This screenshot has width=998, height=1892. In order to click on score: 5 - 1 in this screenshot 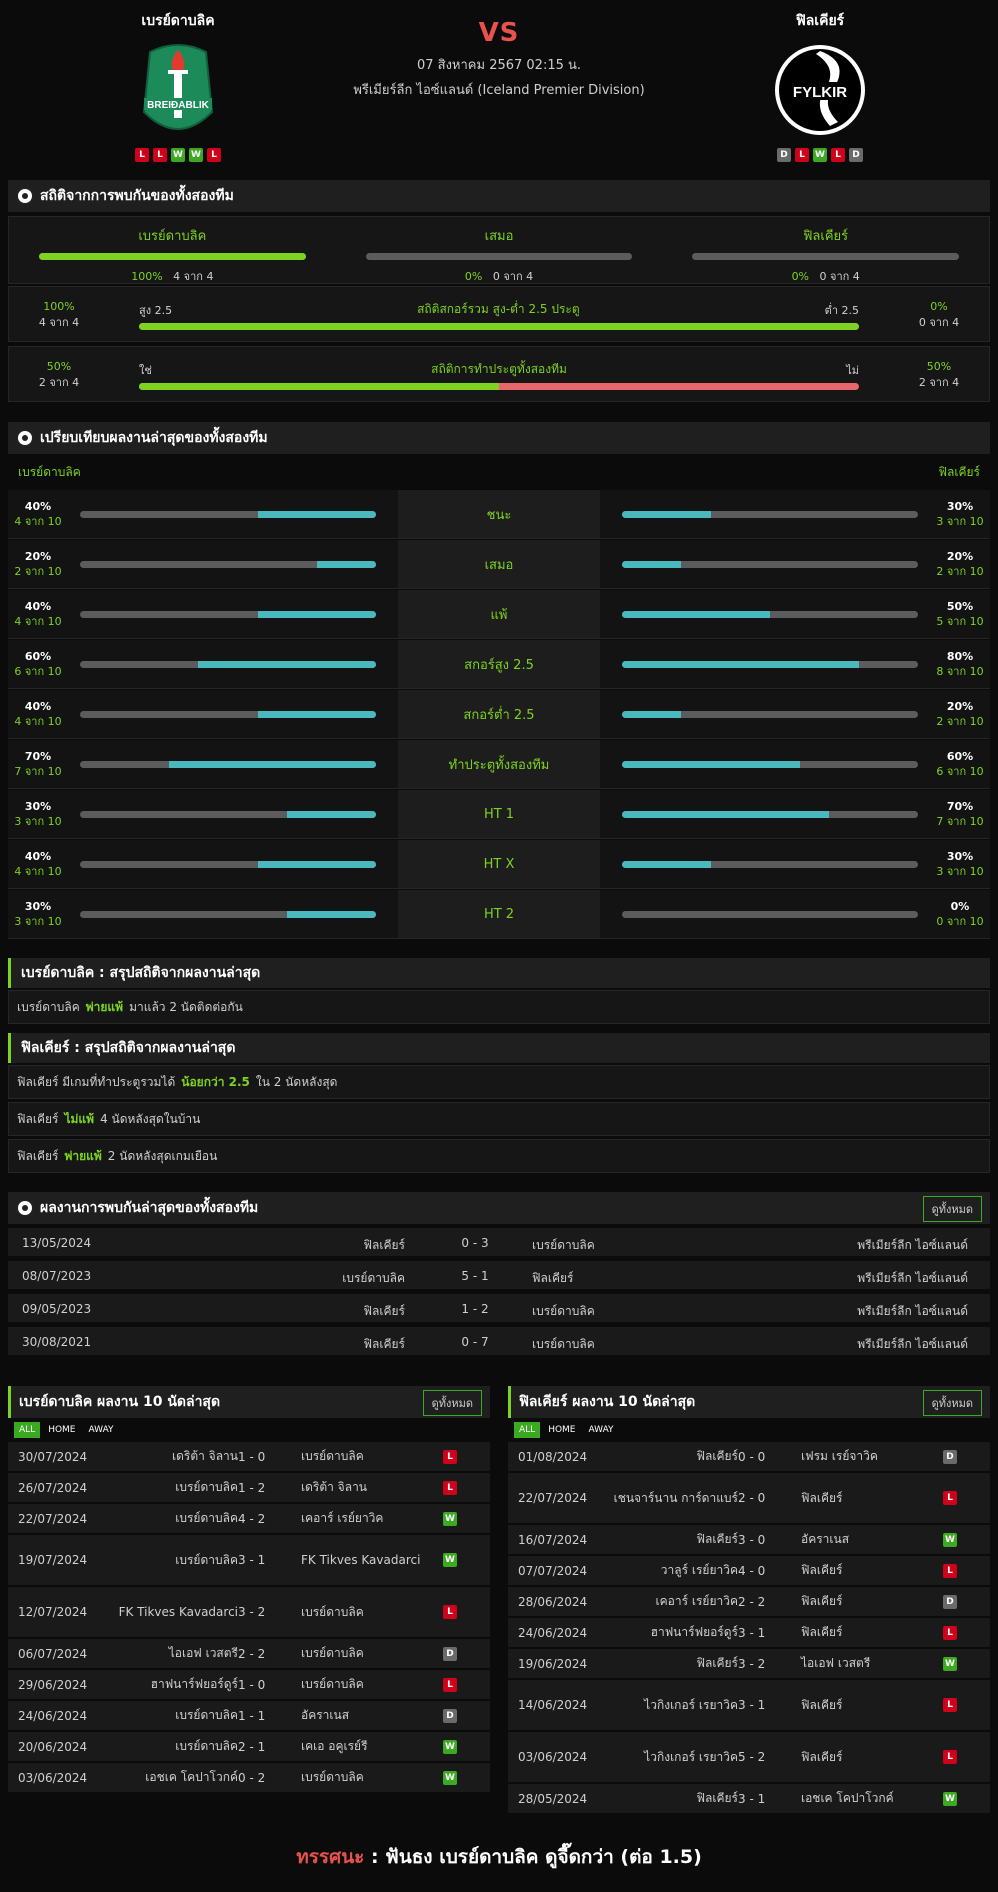, I will do `click(475, 1276)`.